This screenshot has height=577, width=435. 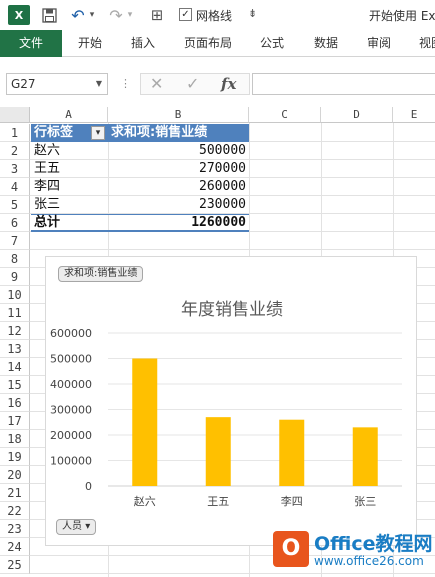 I want to click on formula-bar-splitter: ⋮, so click(x=125, y=83).